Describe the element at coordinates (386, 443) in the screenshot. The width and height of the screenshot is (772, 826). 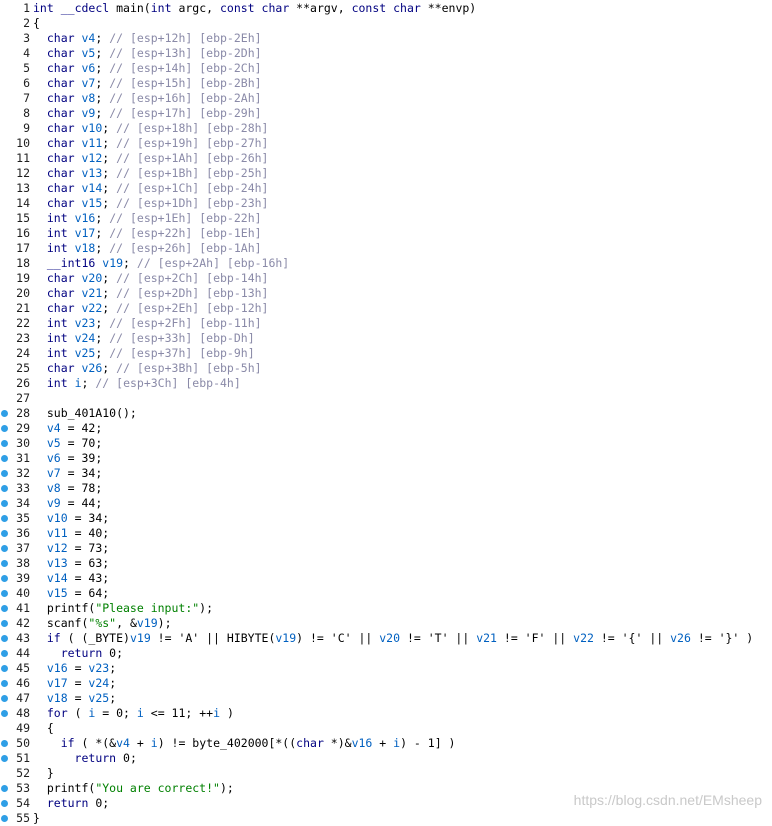
I see `code-line: 30 v5 = 70;` at that location.